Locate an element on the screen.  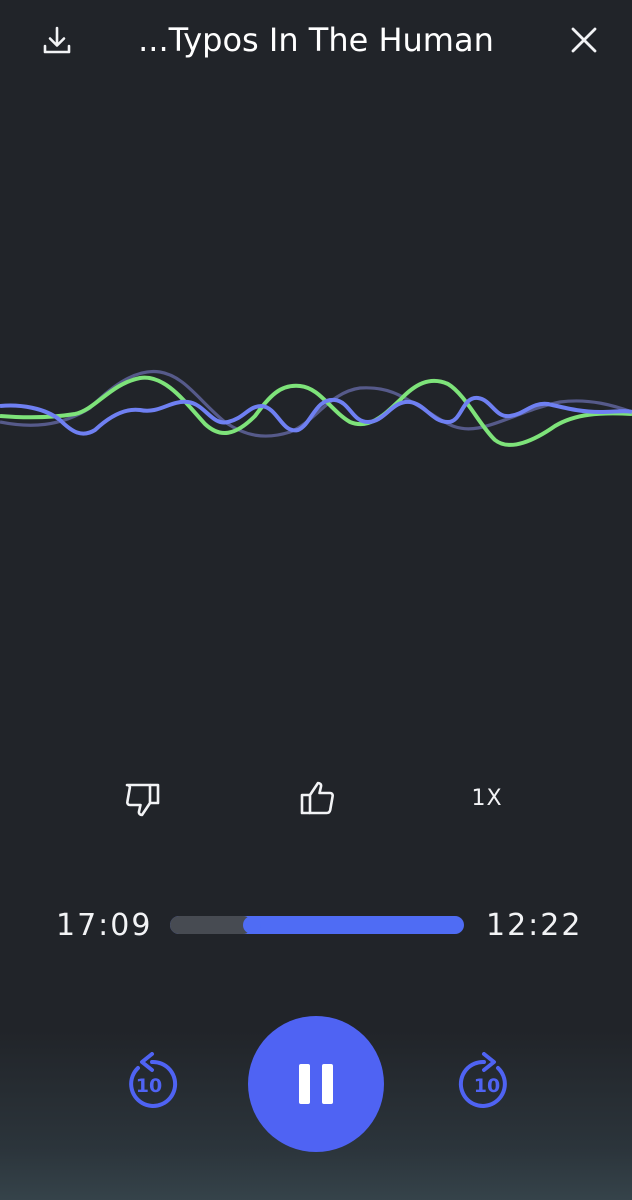
like-button is located at coordinates (317, 799).